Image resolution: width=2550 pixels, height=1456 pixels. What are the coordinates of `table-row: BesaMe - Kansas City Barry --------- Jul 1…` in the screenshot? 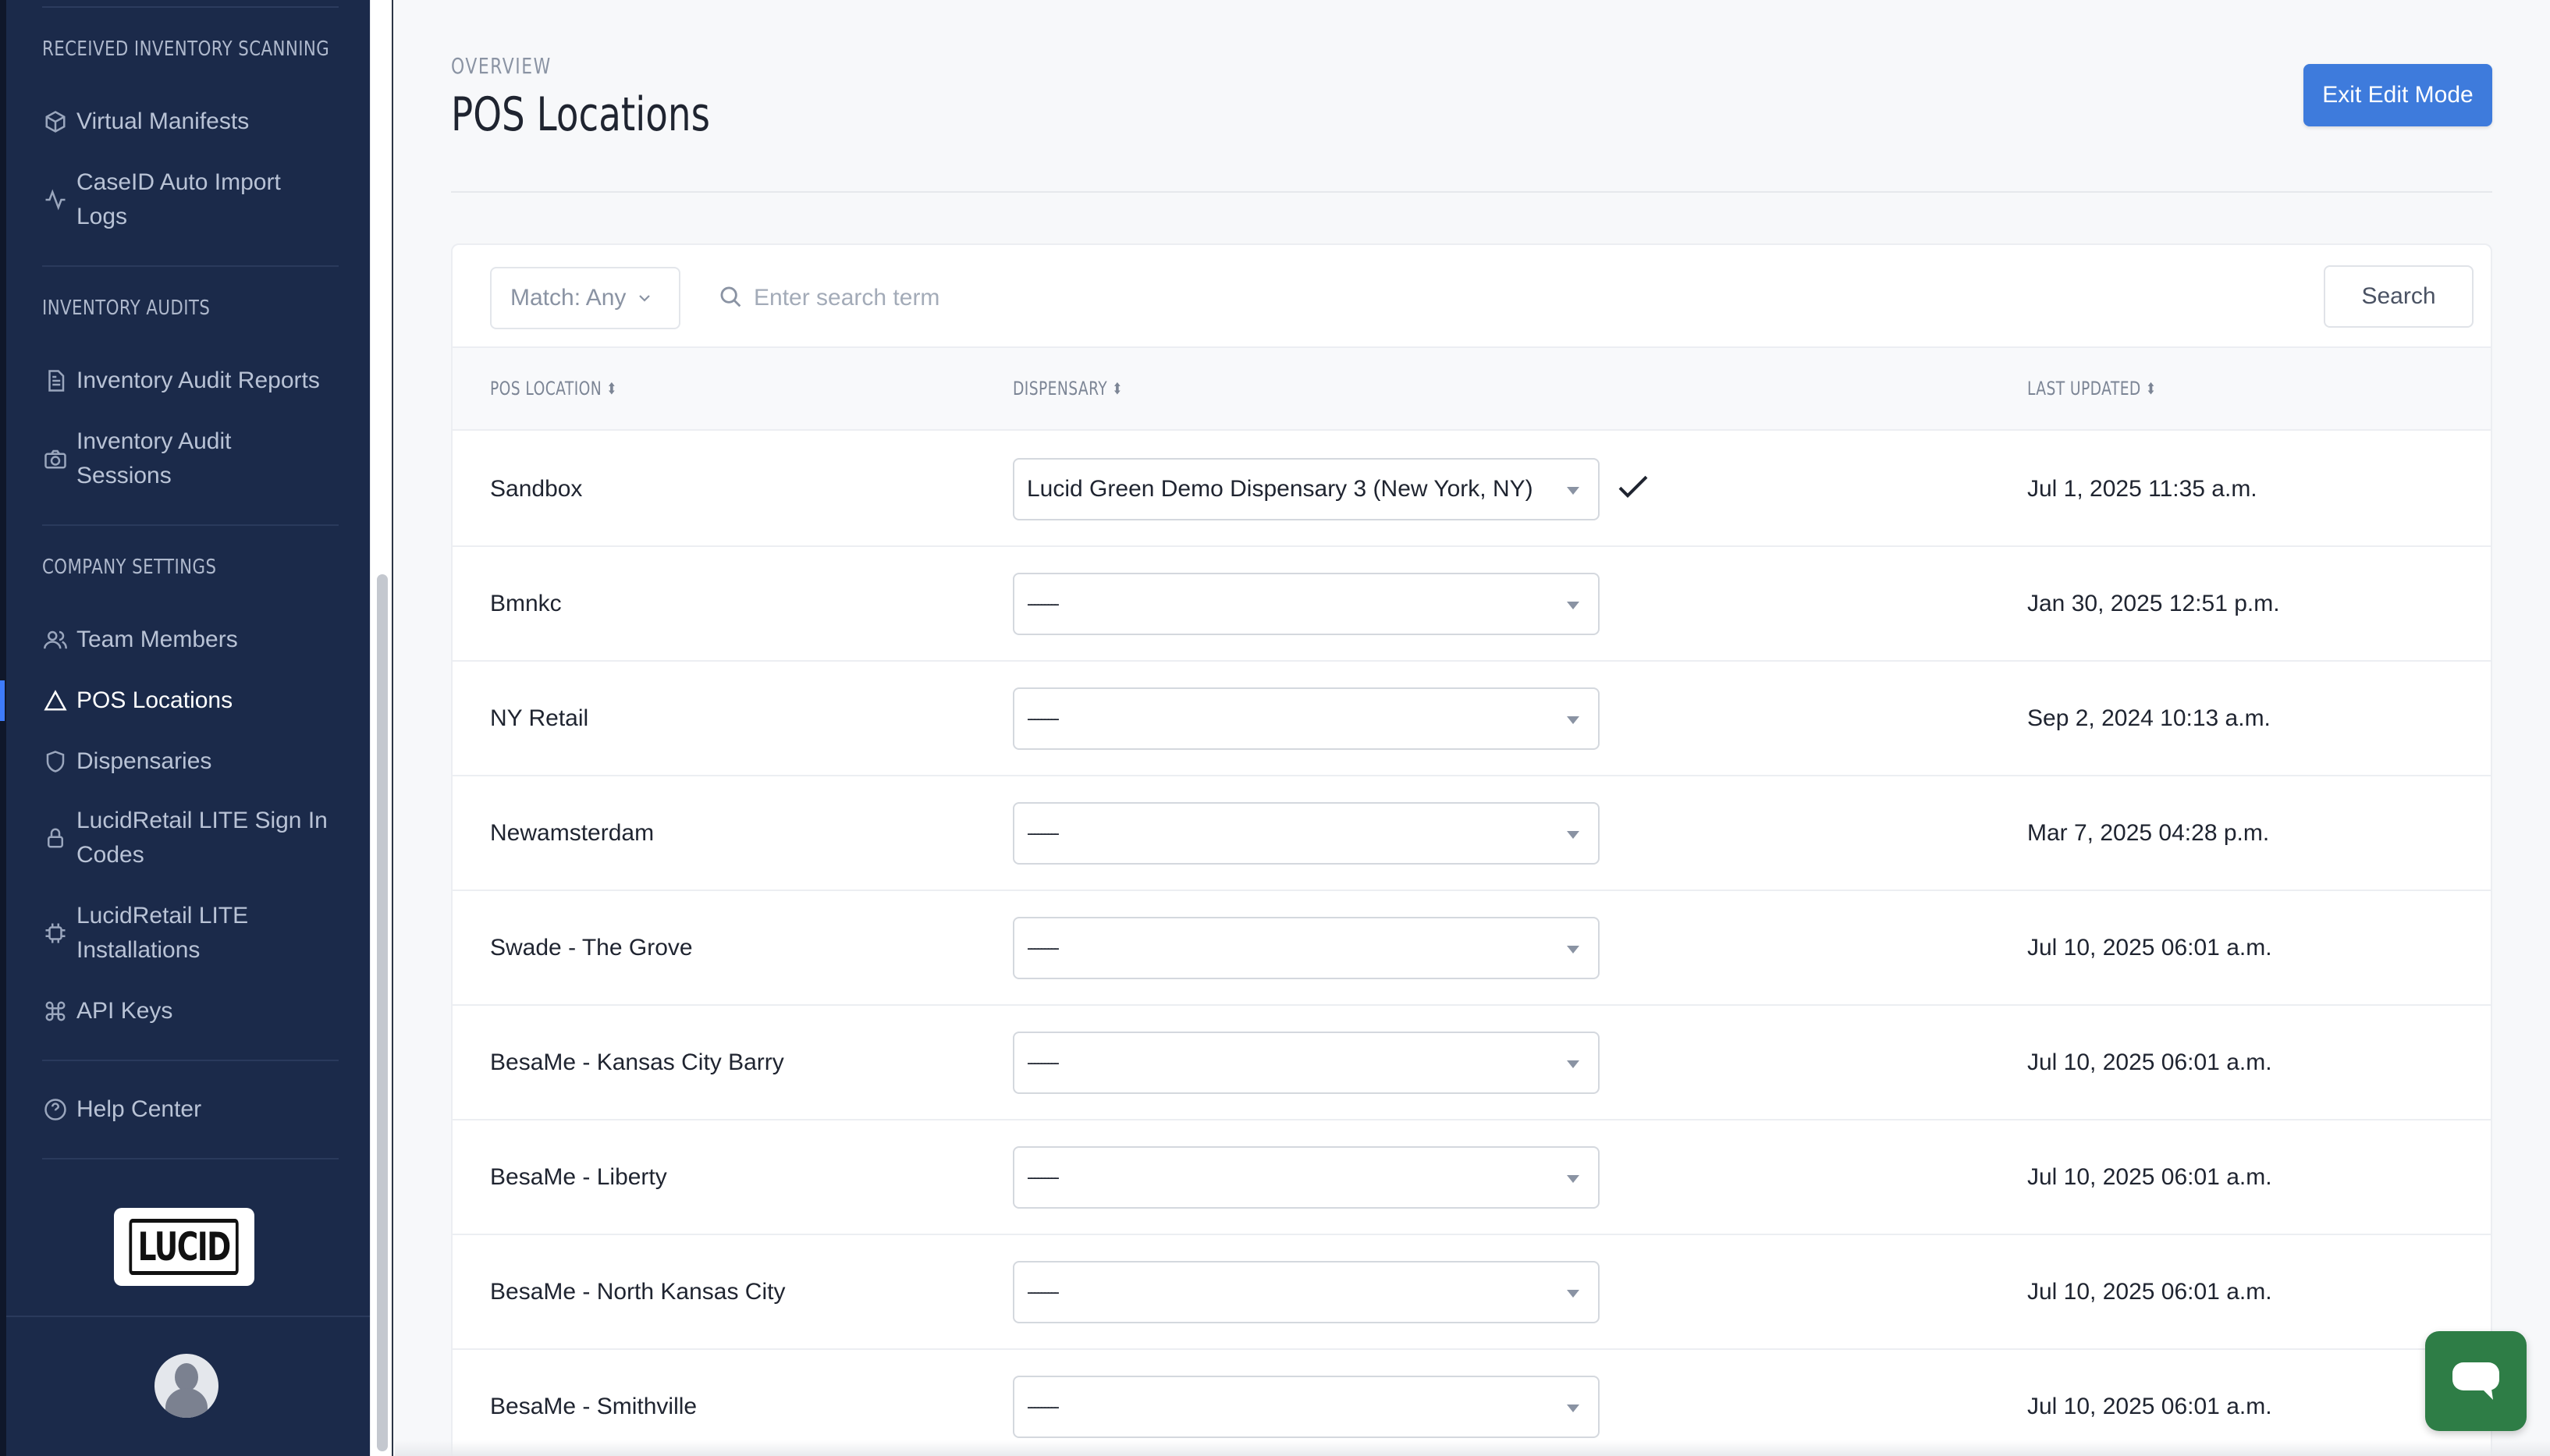 It's located at (1472, 1063).